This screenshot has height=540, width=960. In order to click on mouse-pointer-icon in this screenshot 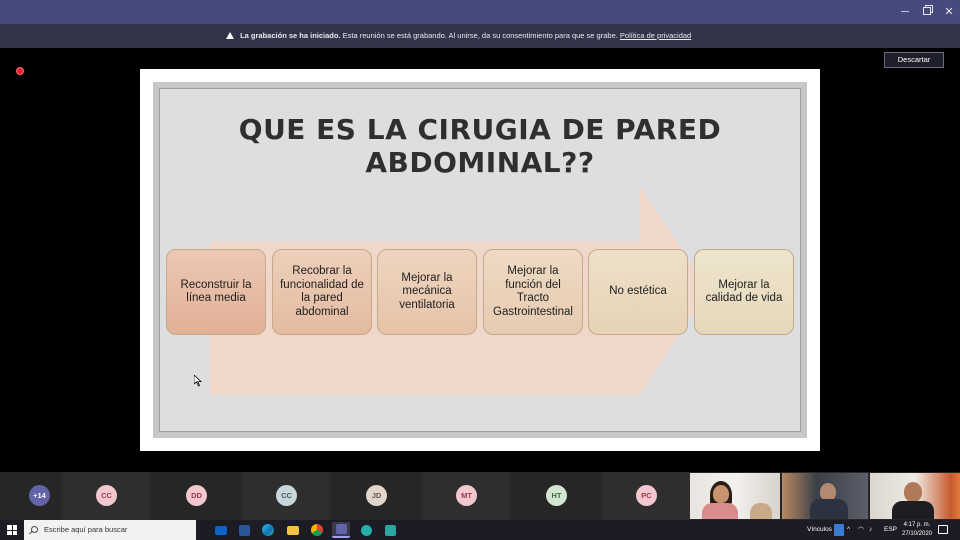, I will do `click(198, 381)`.